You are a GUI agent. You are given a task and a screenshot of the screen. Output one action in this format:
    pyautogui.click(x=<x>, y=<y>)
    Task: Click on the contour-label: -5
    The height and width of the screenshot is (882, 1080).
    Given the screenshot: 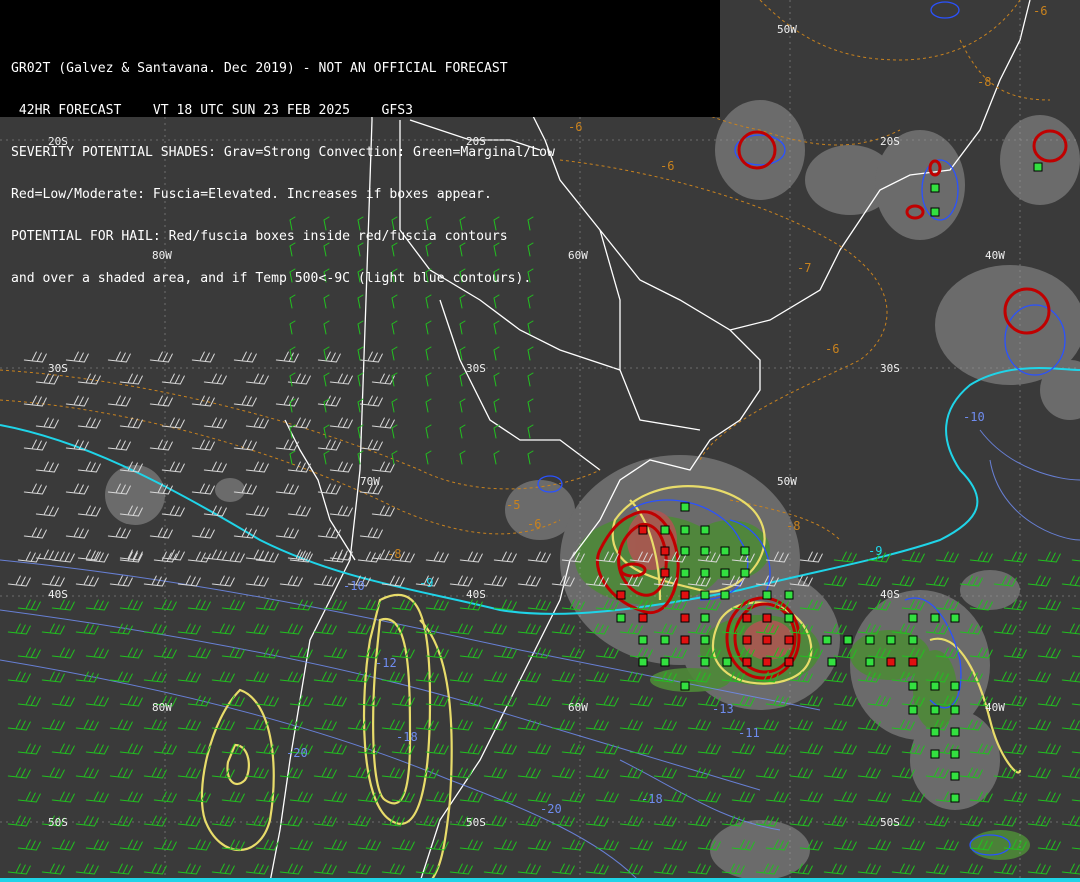 What is the action you would take?
    pyautogui.click(x=513, y=505)
    